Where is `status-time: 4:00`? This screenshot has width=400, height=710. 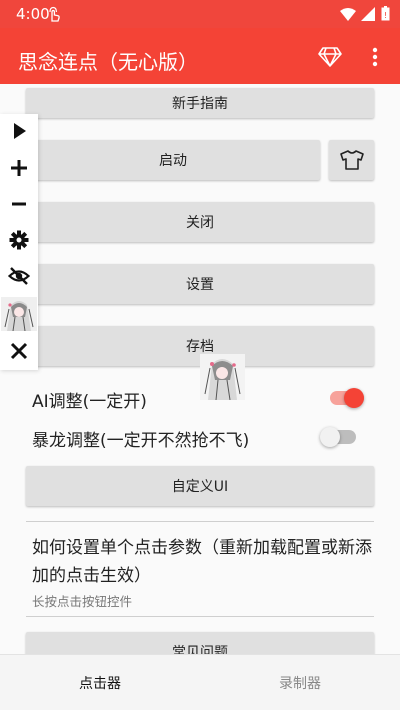 status-time: 4:00 is located at coordinates (33, 14).